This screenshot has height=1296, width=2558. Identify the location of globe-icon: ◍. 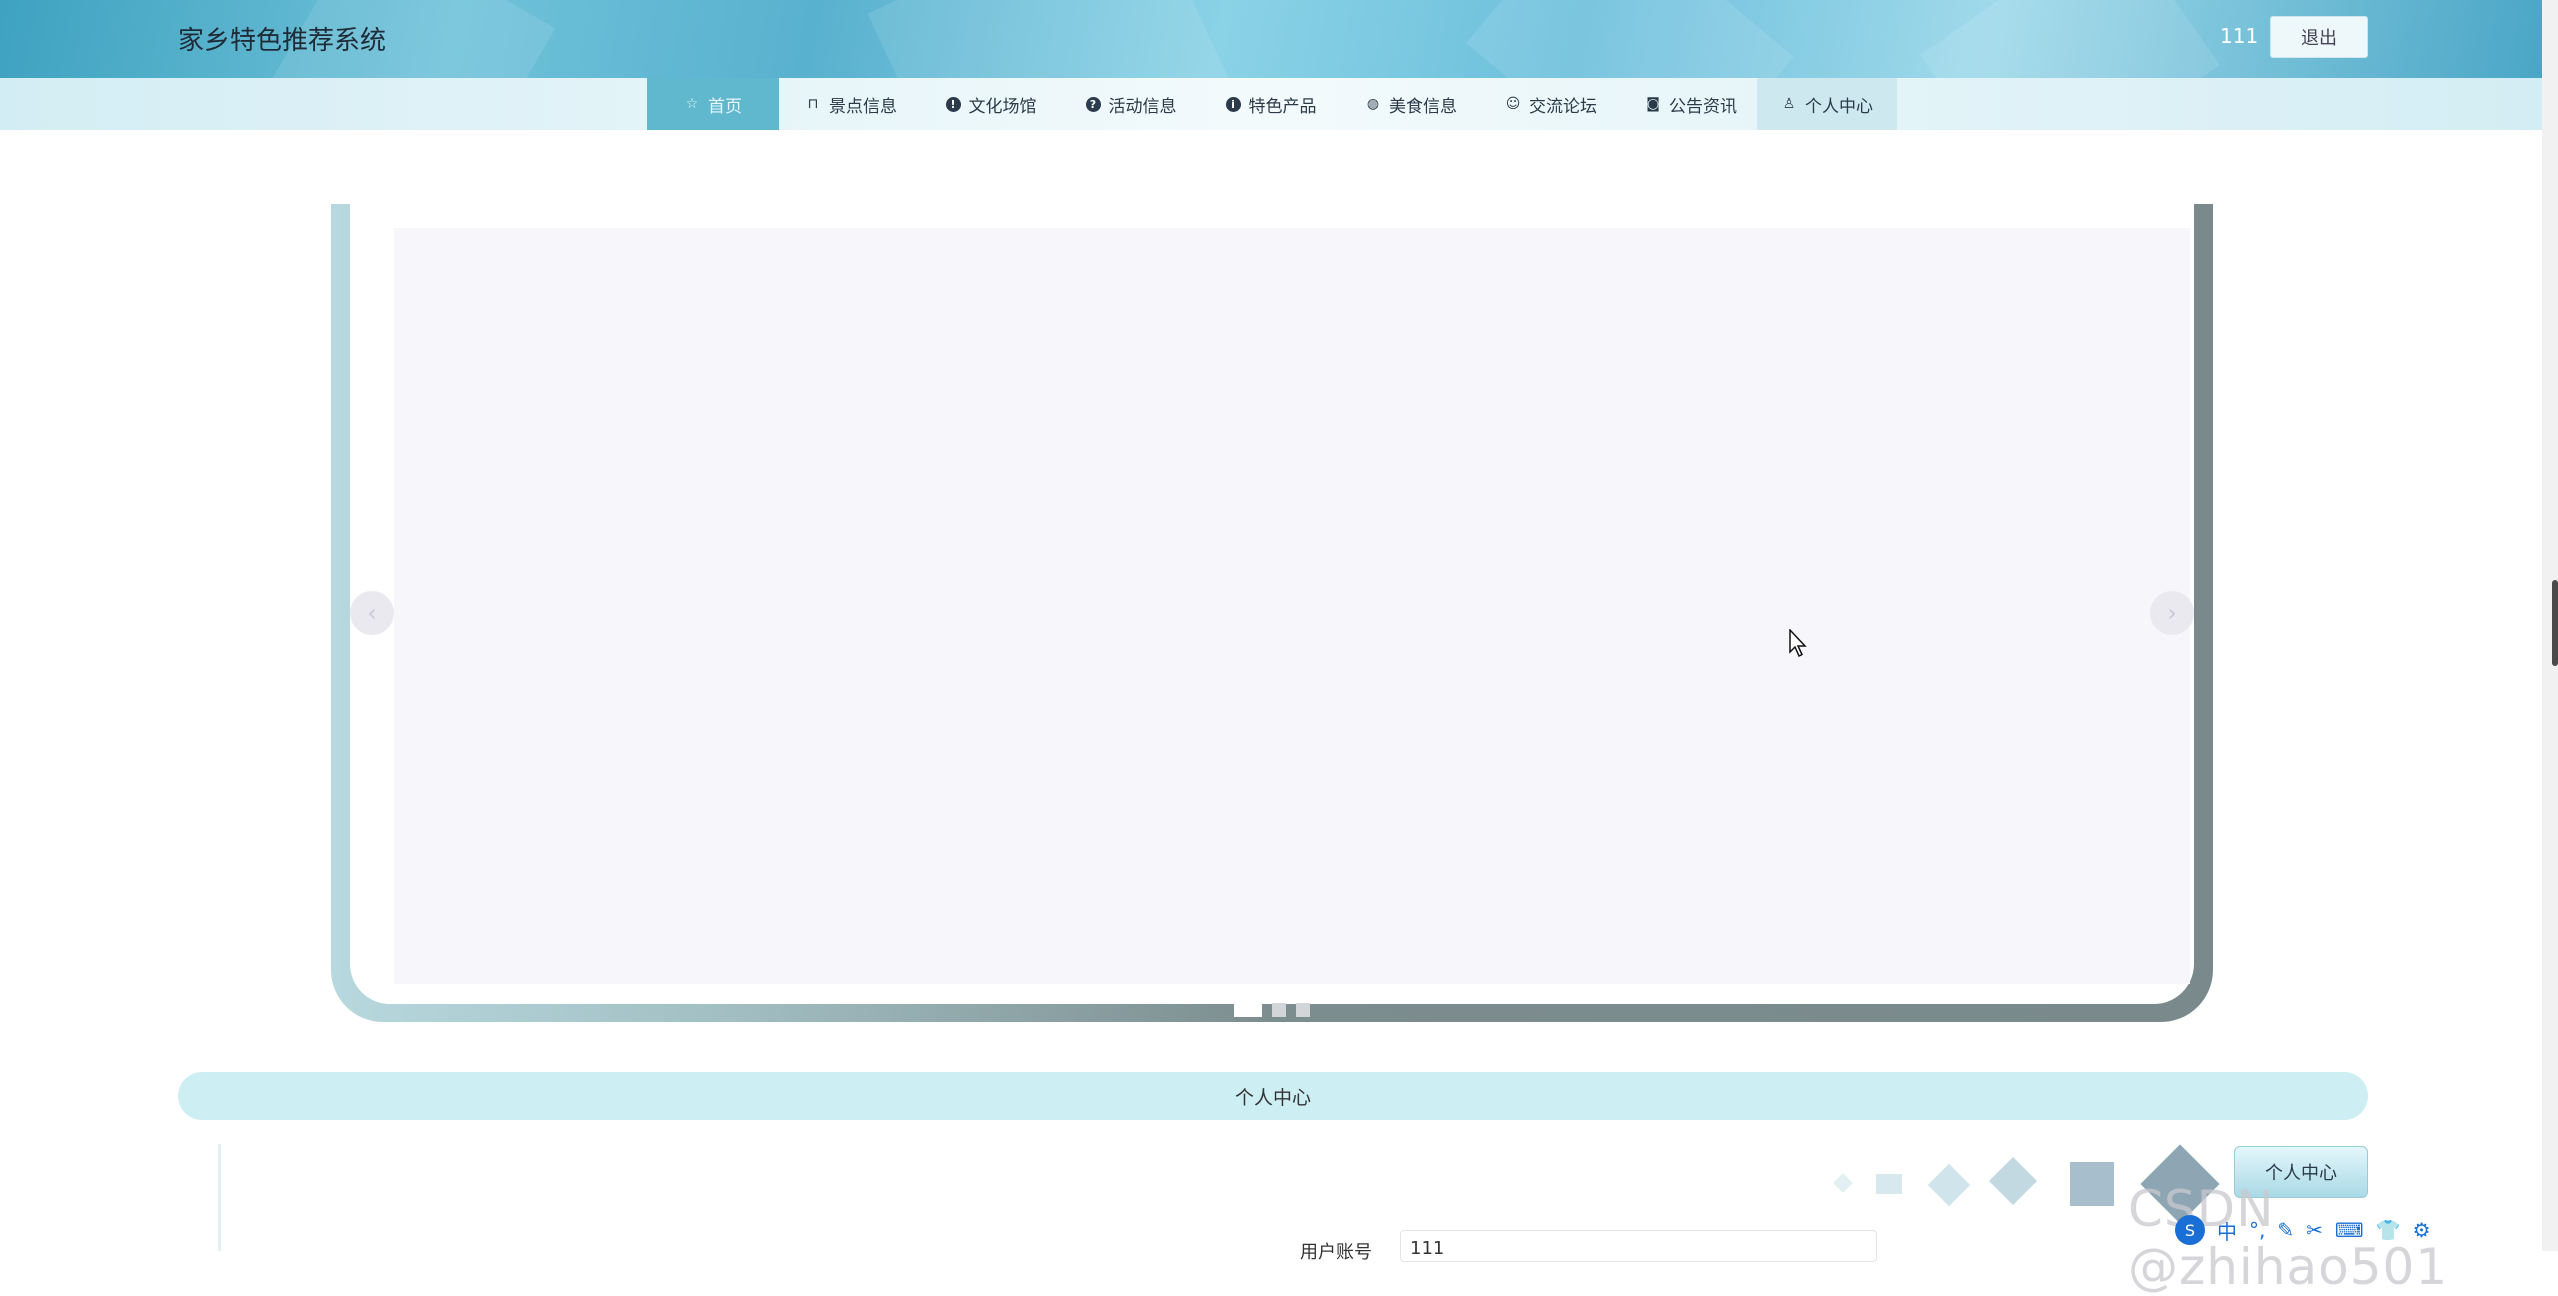
(1373, 104).